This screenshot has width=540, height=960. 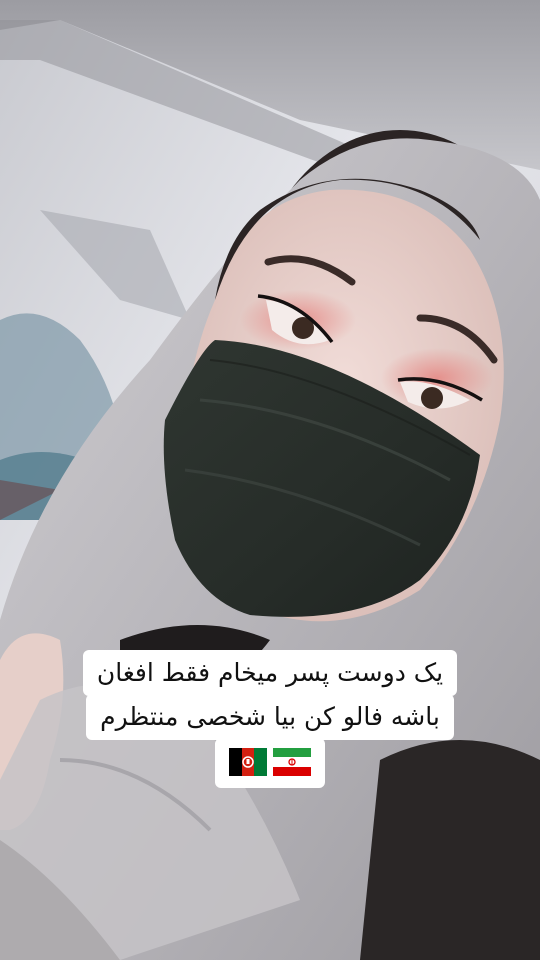 I want to click on afghanistan-flag, so click(x=248, y=762).